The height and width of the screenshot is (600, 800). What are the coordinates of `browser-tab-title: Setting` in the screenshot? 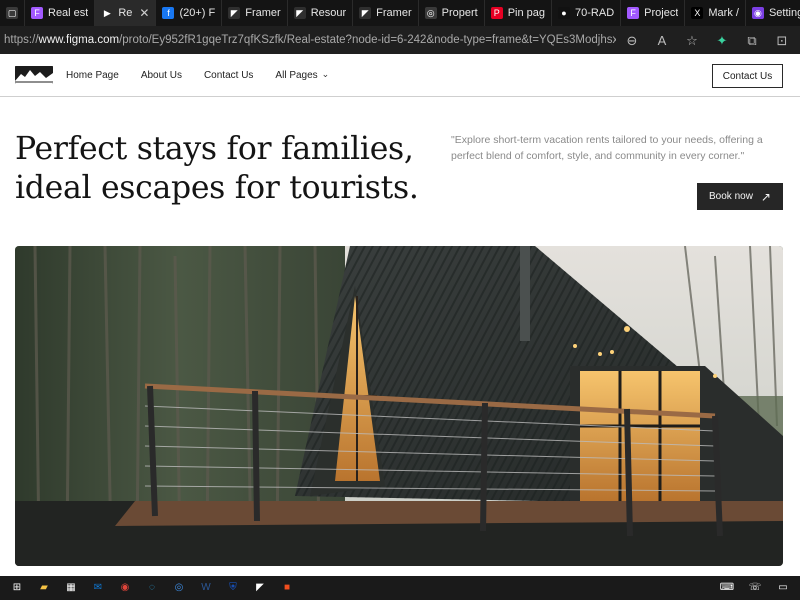 It's located at (784, 13).